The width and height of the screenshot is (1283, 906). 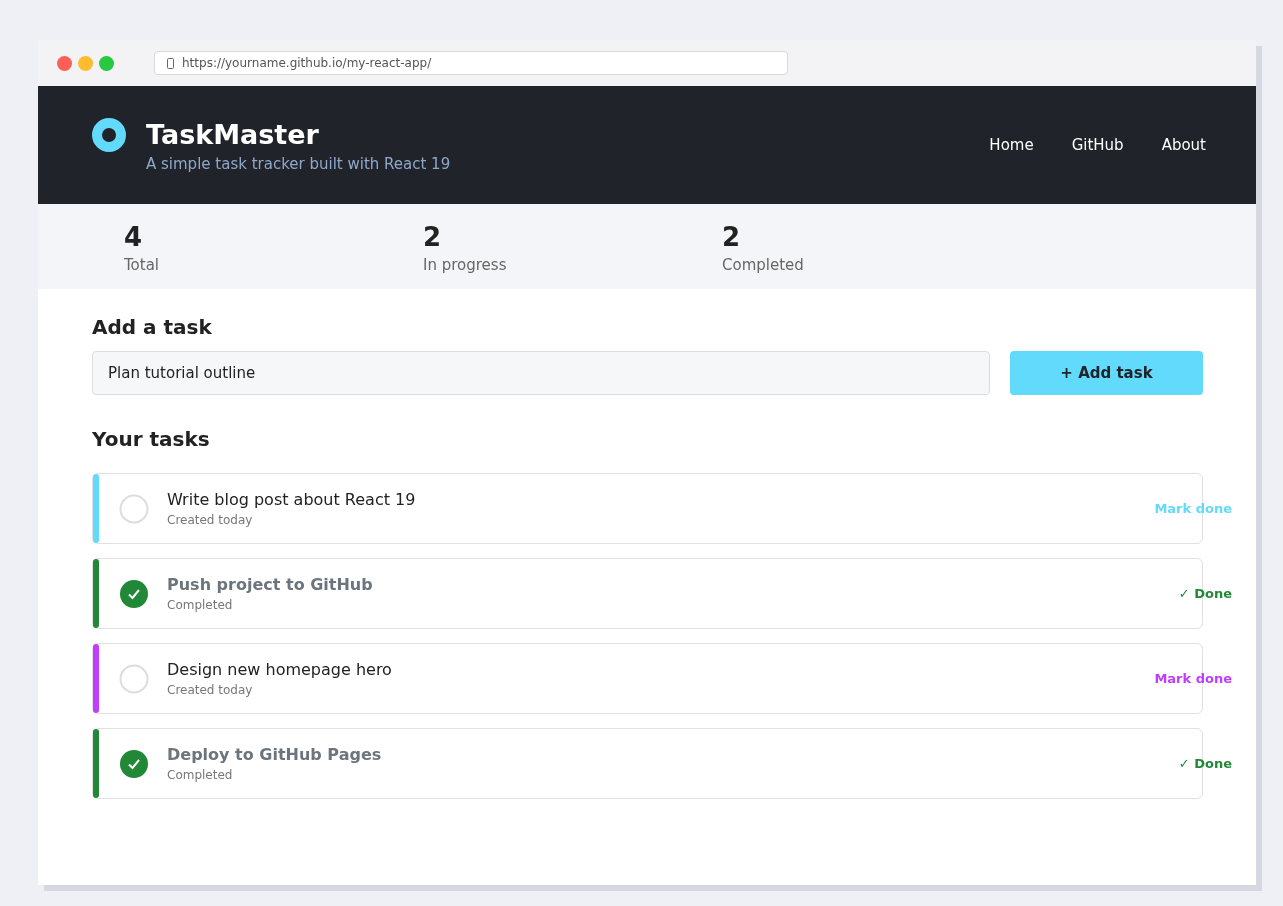 I want to click on task-input-field: Plan tutorial outline, so click(x=541, y=373).